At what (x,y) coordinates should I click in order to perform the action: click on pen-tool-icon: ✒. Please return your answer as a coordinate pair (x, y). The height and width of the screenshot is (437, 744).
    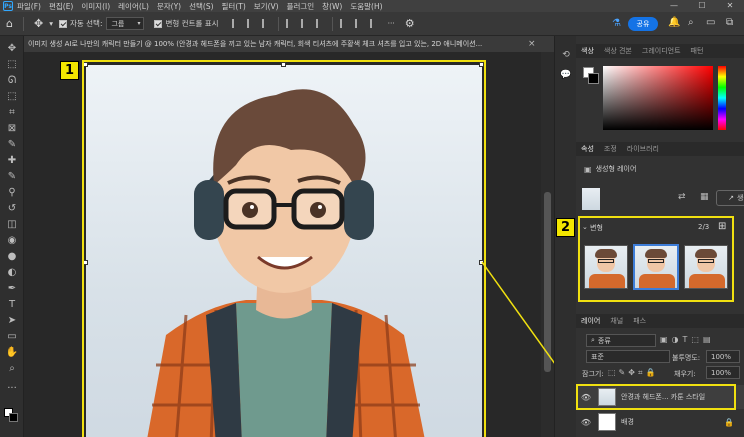
    Looking at the image, I should click on (12, 289).